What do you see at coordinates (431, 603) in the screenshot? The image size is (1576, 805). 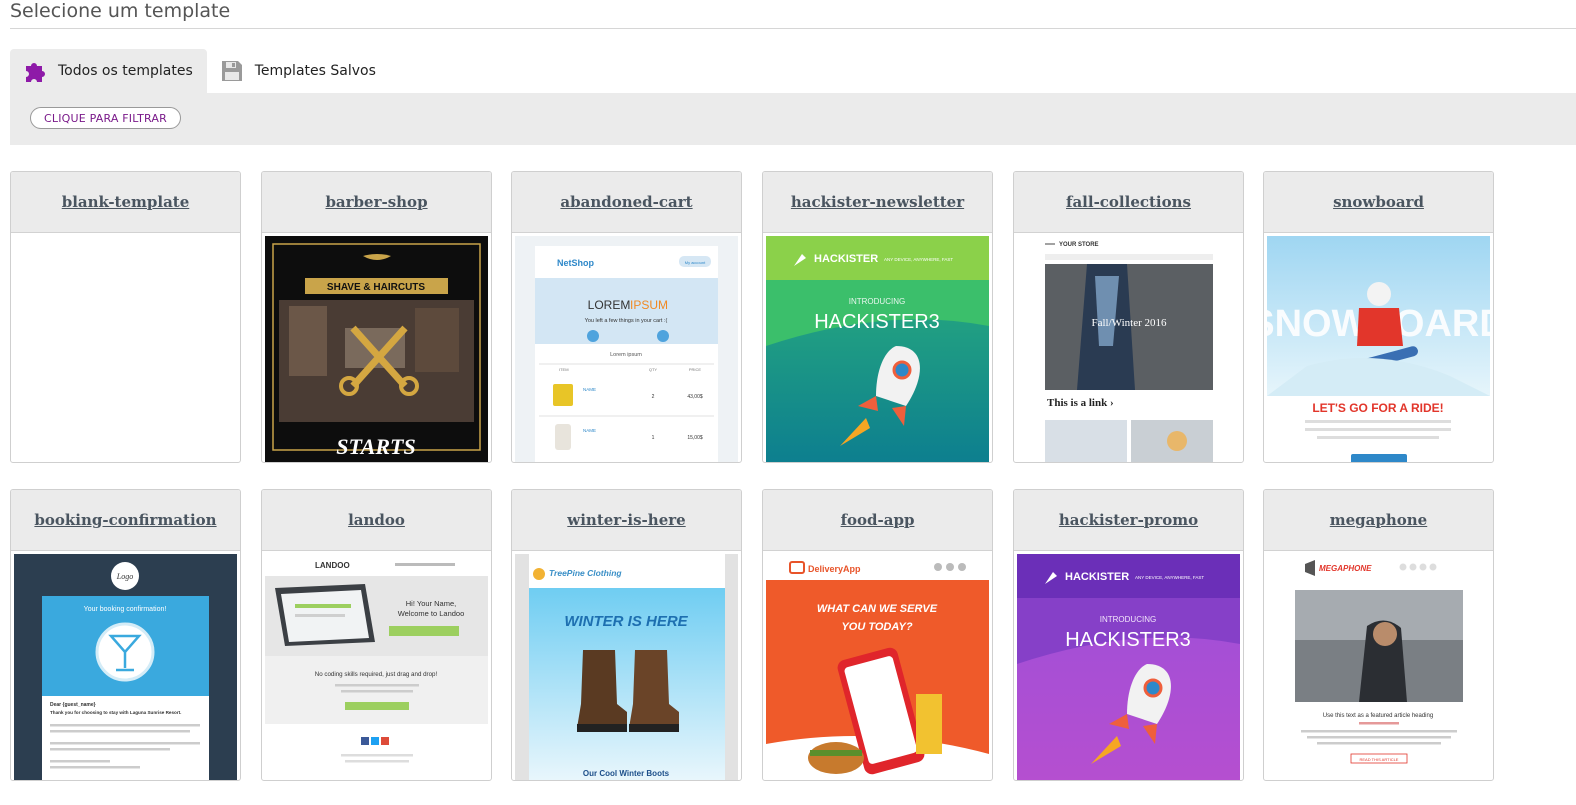 I see `landoo-hello: Hi! Your Name,` at bounding box center [431, 603].